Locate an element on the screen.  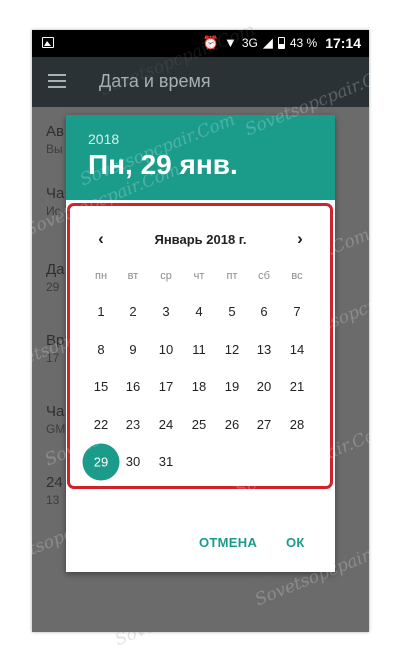
settings-row-subtitle: 29 is located at coordinates (53, 287).